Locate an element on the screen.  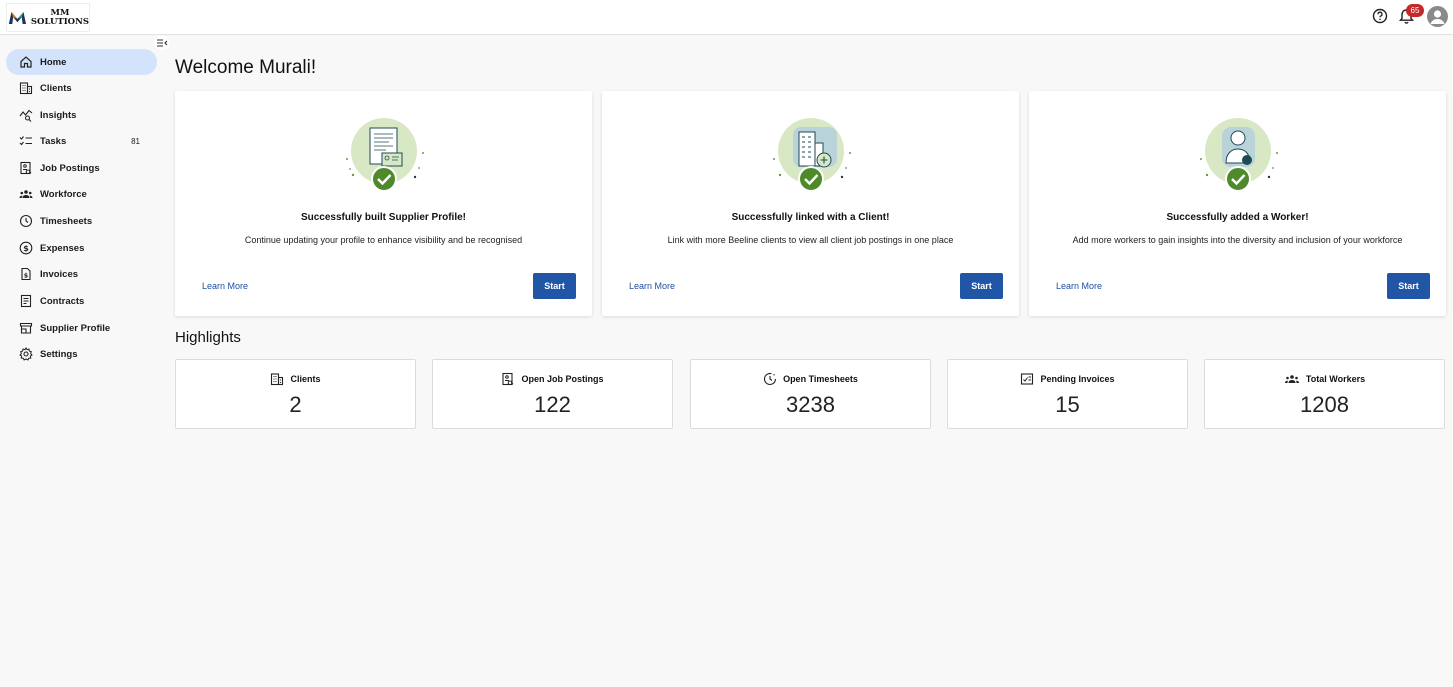
insights-icon is located at coordinates (26, 115).